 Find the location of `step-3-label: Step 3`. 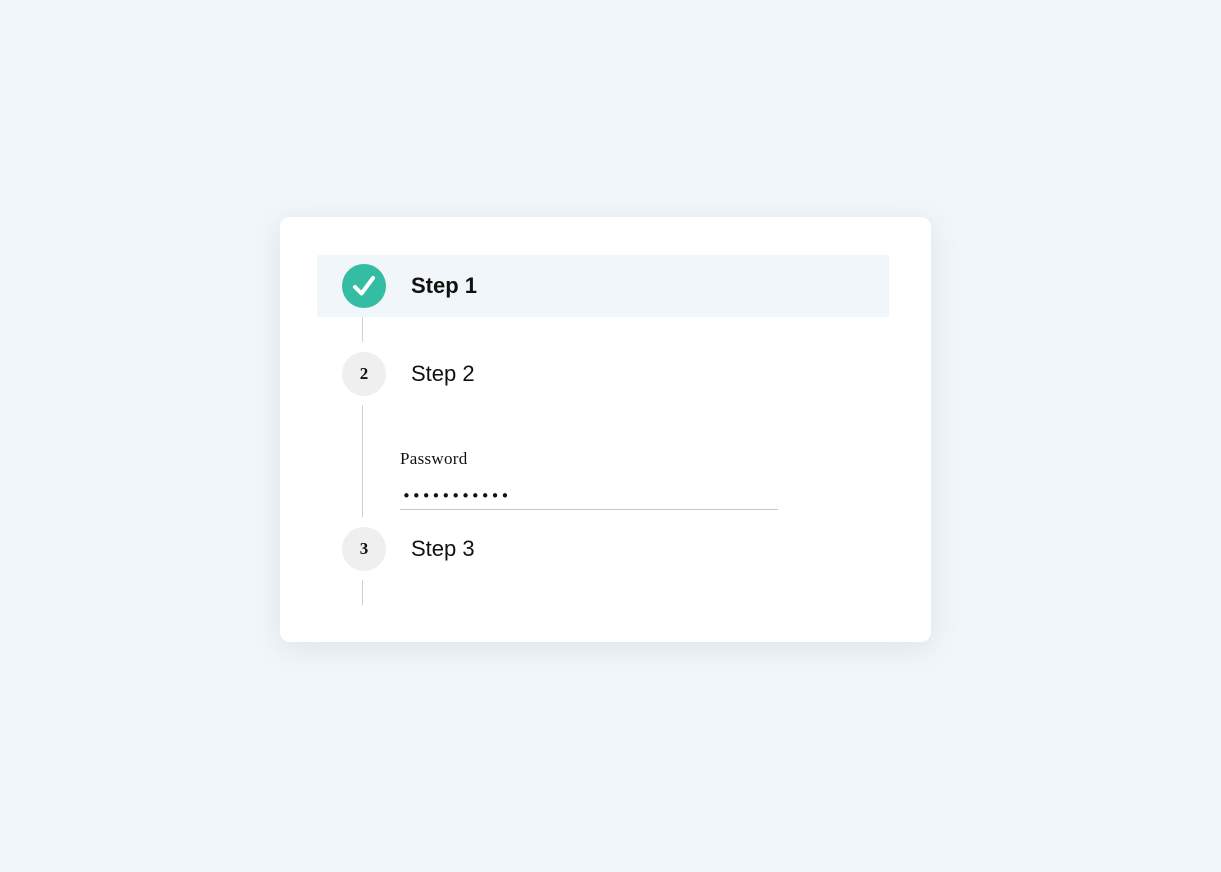

step-3-label: Step 3 is located at coordinates (443, 548).